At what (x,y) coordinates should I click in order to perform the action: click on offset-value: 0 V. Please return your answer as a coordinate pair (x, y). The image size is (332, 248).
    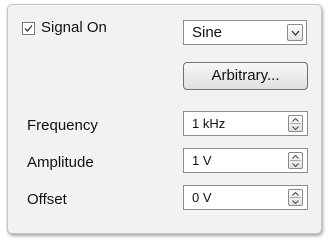
    Looking at the image, I should click on (202, 198).